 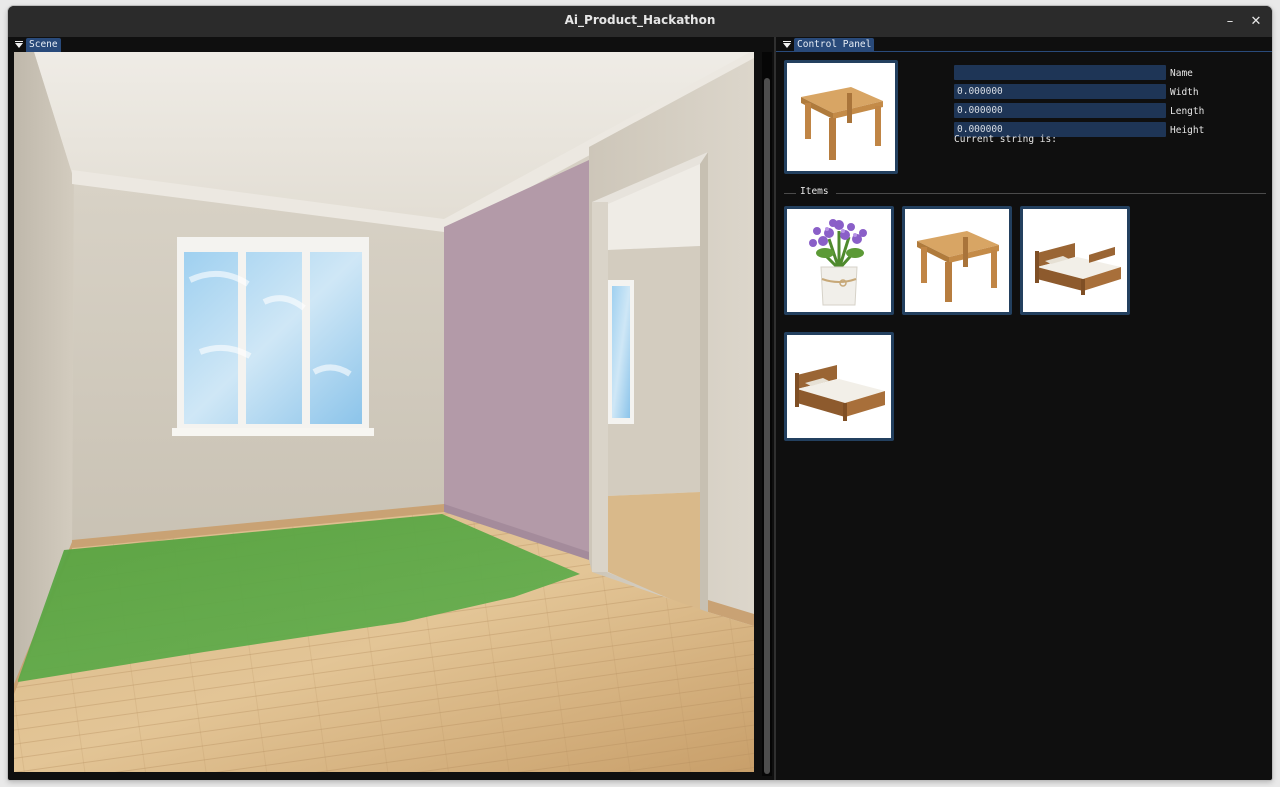 What do you see at coordinates (1051, 193) in the screenshot?
I see `items-separator-right` at bounding box center [1051, 193].